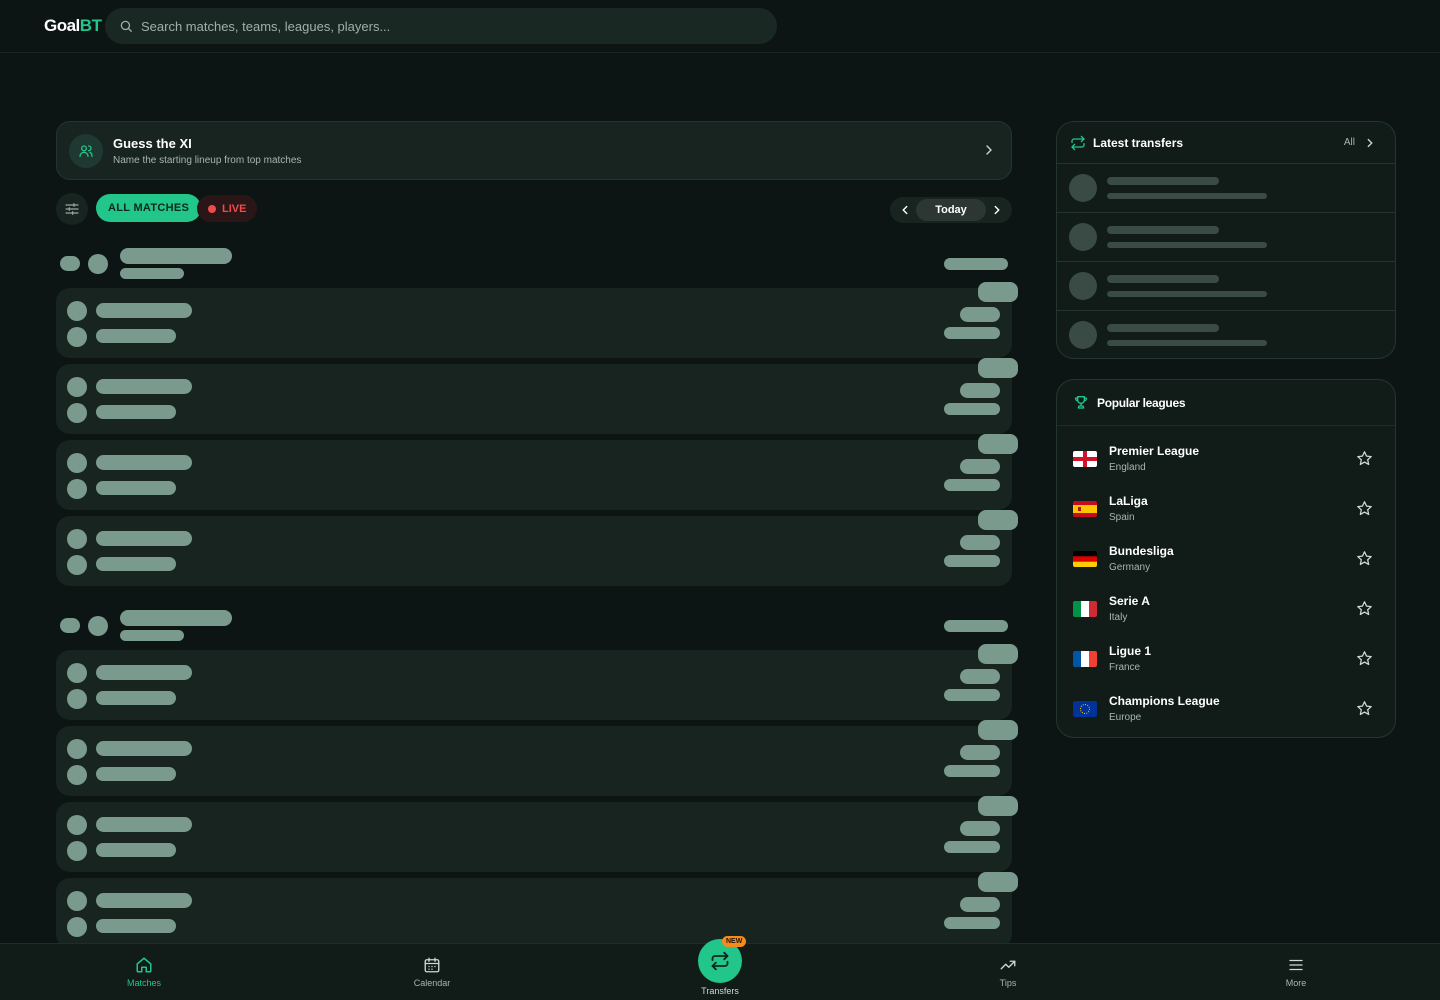 The width and height of the screenshot is (1440, 1000). What do you see at coordinates (1083, 188) in the screenshot?
I see `skeleton-avatar` at bounding box center [1083, 188].